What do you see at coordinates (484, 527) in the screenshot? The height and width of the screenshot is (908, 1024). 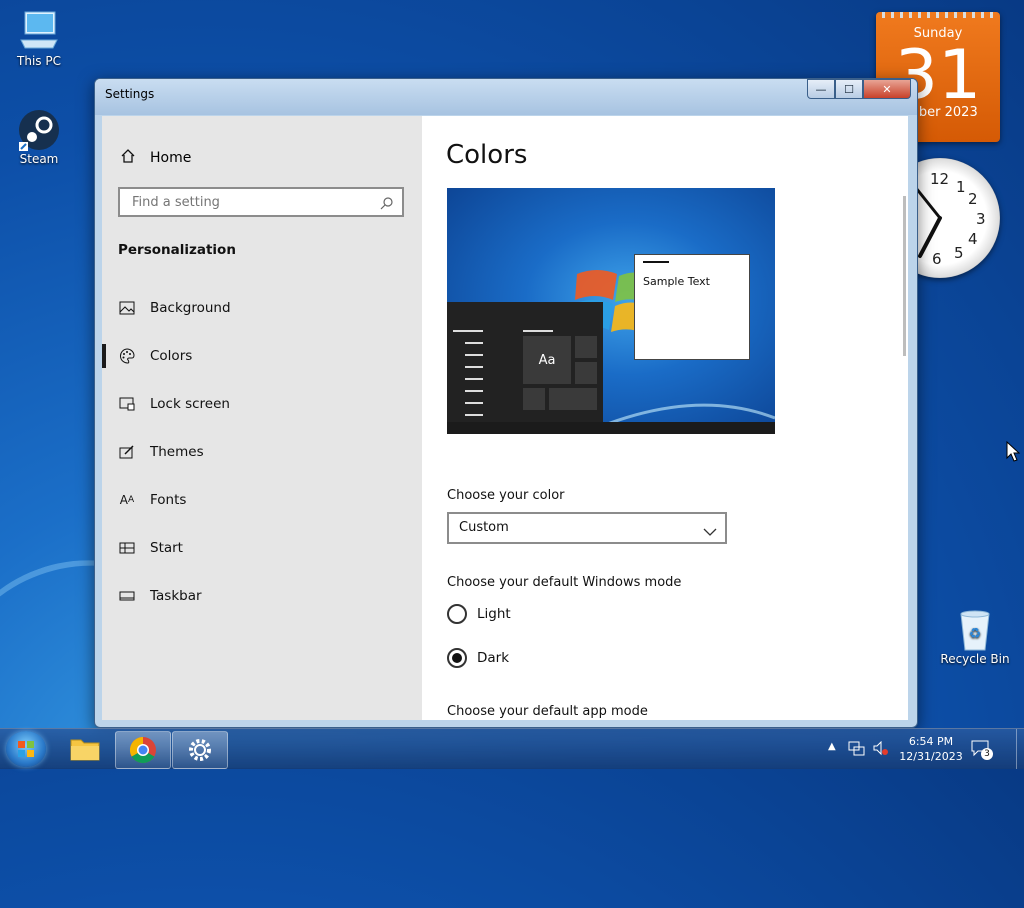 I see `choose-color-value: Custom` at bounding box center [484, 527].